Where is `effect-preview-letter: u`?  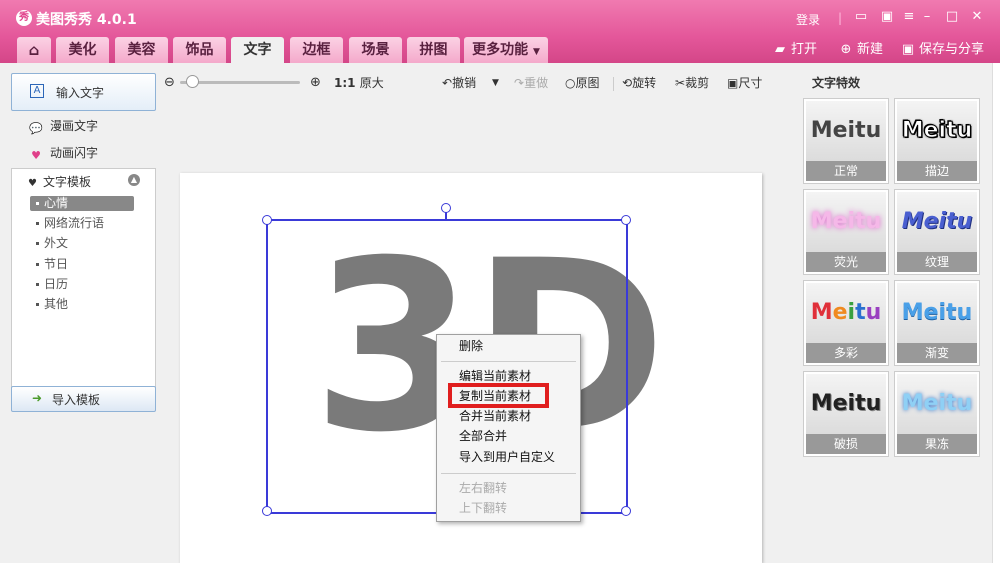
effect-preview-letter: u is located at coordinates (873, 312).